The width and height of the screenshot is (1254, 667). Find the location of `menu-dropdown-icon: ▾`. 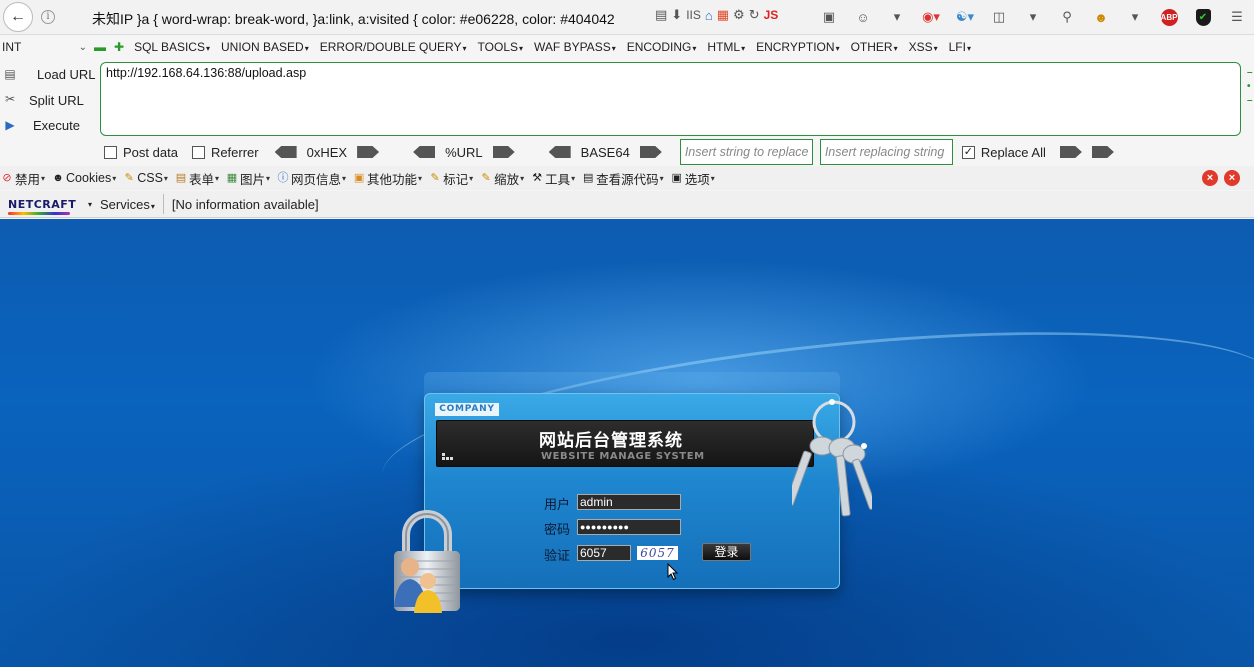

menu-dropdown-icon: ▾ is located at coordinates (1033, 17).